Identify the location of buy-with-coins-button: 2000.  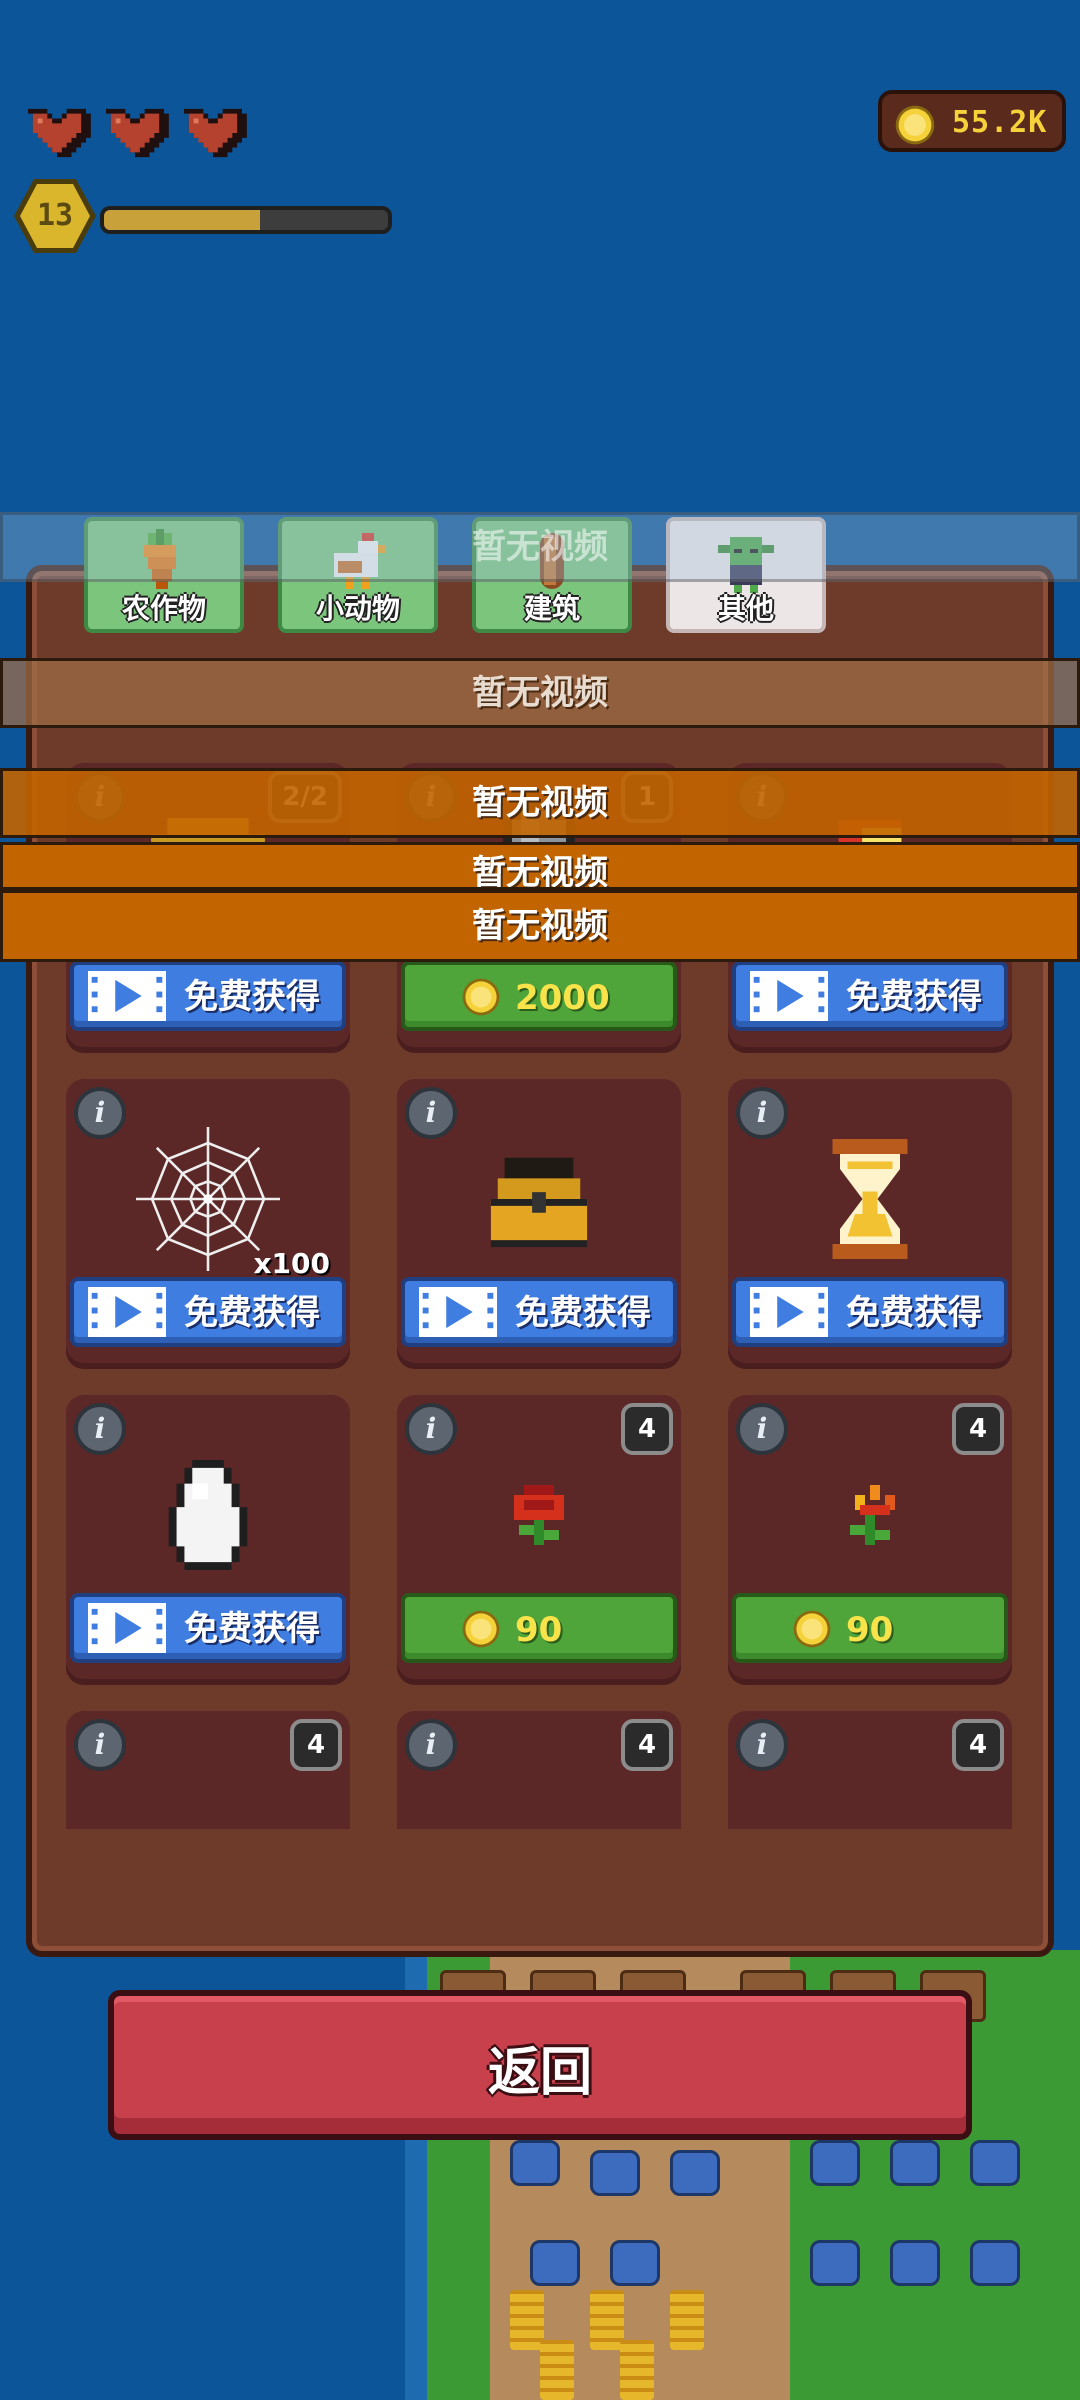
(539, 996).